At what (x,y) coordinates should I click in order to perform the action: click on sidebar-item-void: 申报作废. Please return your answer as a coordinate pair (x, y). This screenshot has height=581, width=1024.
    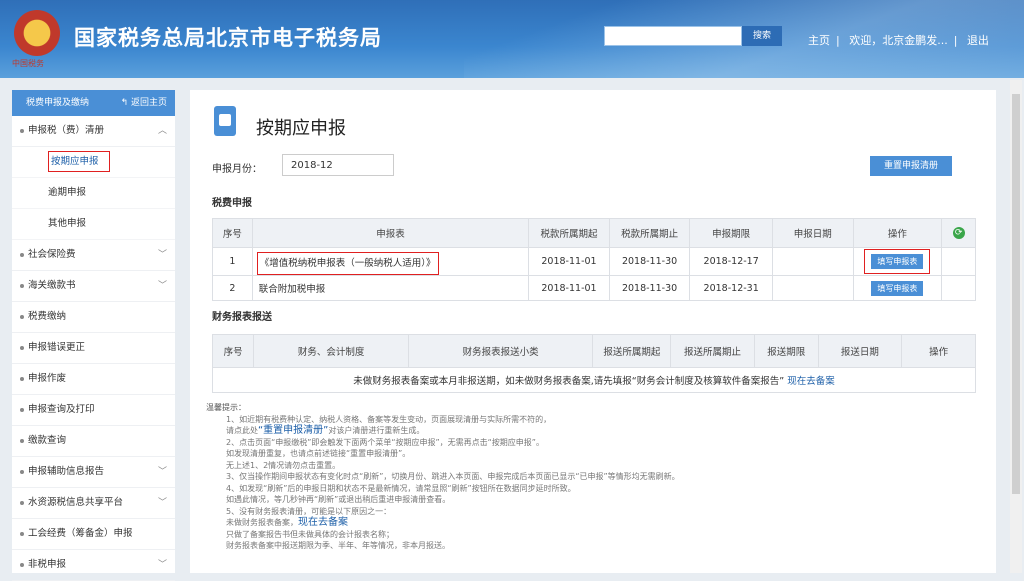
    Looking at the image, I should click on (93, 379).